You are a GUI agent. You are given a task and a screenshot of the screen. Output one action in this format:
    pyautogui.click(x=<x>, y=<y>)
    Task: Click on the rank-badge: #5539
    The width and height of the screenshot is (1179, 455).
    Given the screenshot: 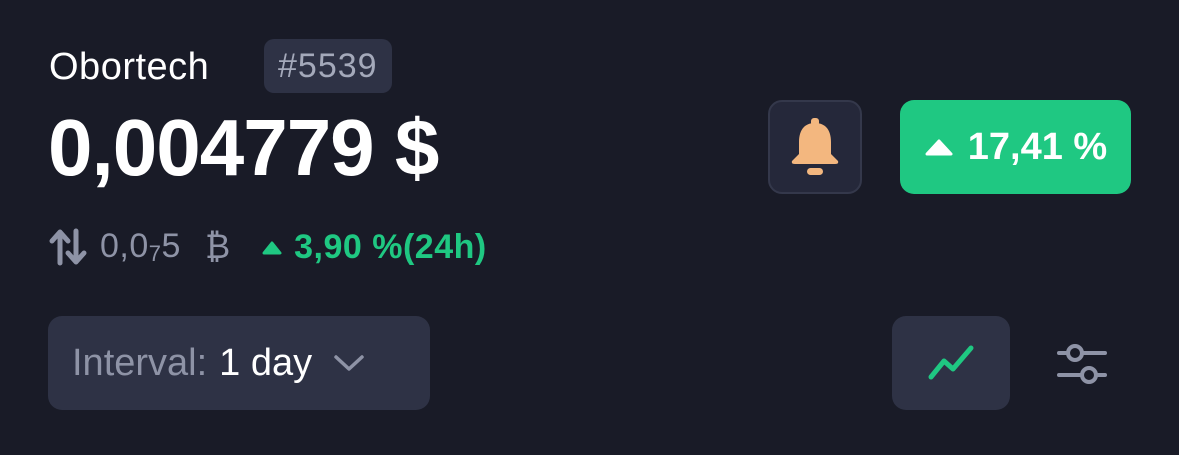 What is the action you would take?
    pyautogui.click(x=328, y=66)
    